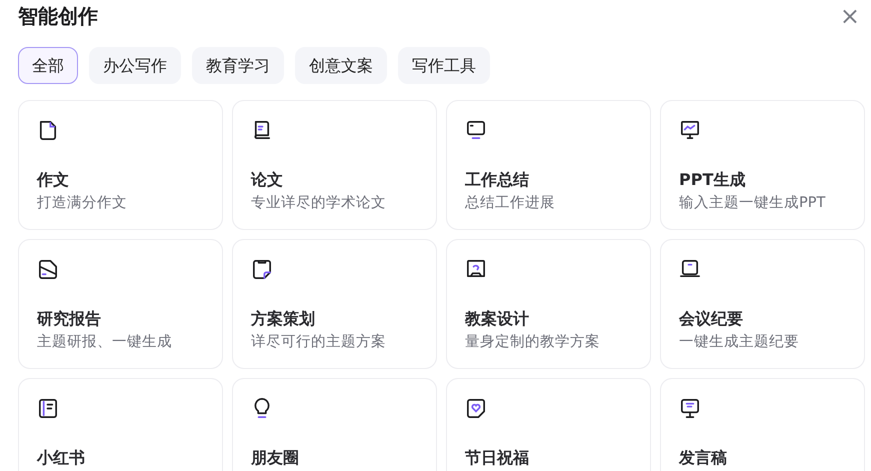 This screenshot has width=871, height=471. What do you see at coordinates (82, 204) in the screenshot?
I see `card-description: 打造满分作文` at bounding box center [82, 204].